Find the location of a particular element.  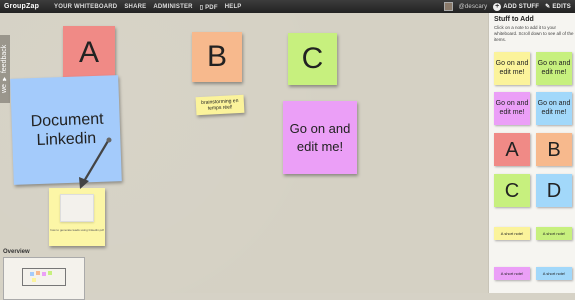

note-a-text: A is located at coordinates (88, 52).